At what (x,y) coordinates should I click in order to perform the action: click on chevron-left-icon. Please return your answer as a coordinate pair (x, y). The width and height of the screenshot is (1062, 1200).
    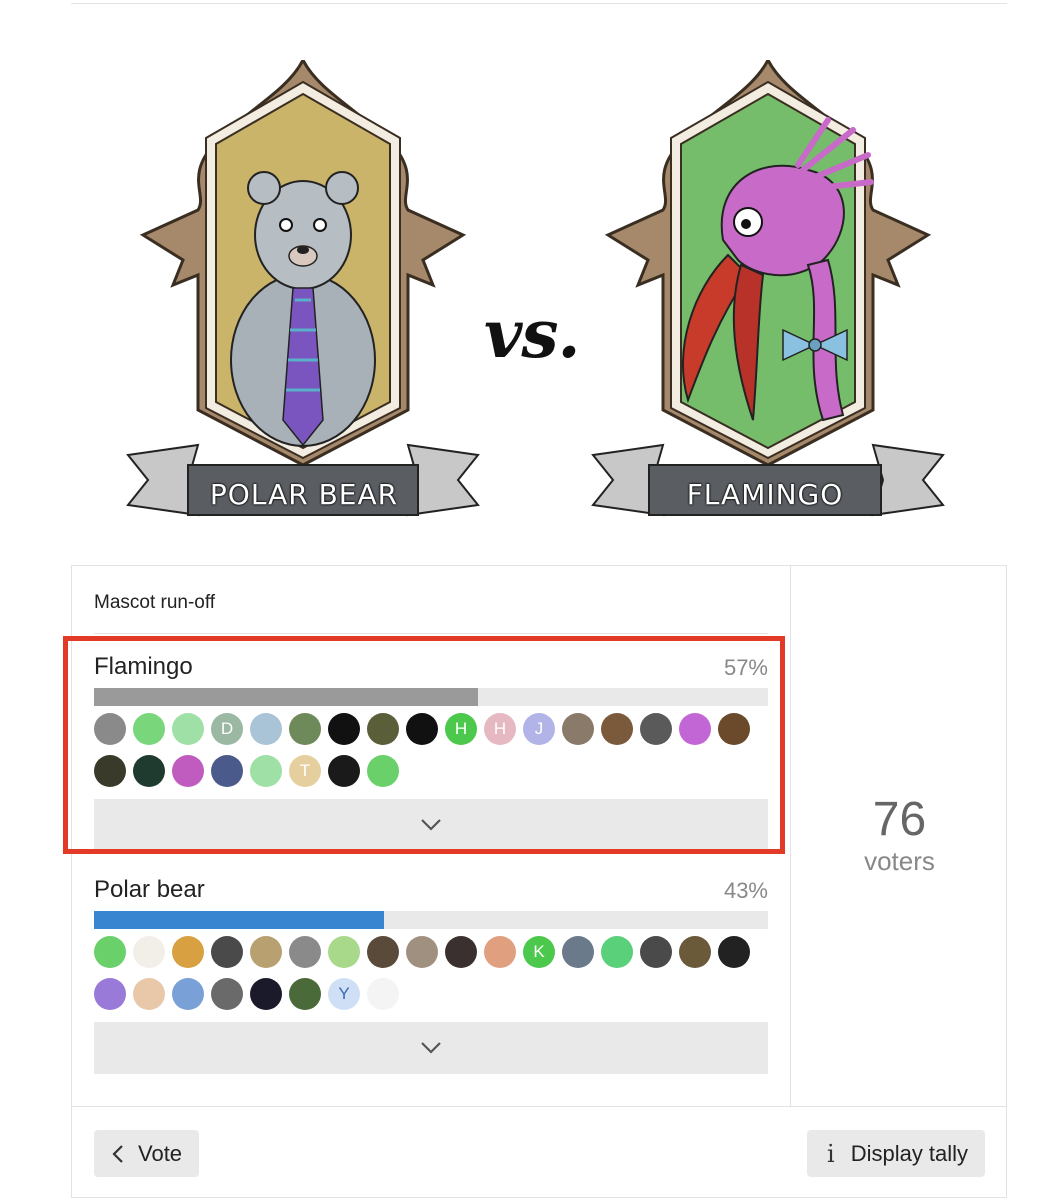
    Looking at the image, I should click on (118, 1154).